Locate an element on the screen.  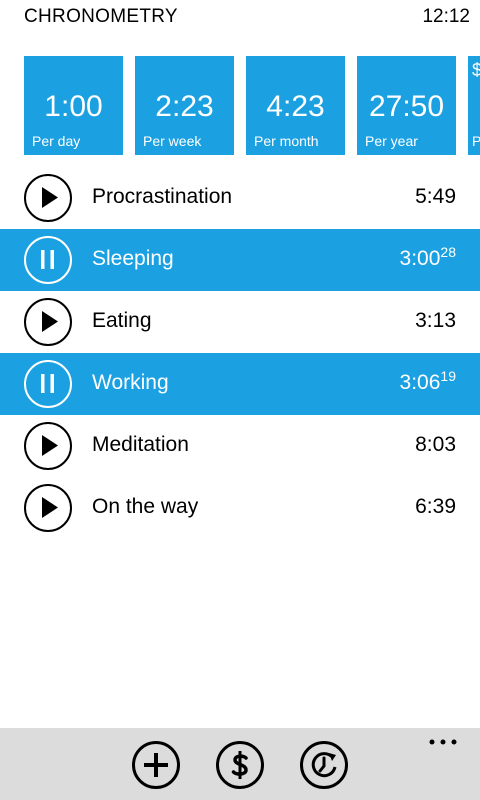
activity-name: Eating is located at coordinates (122, 320).